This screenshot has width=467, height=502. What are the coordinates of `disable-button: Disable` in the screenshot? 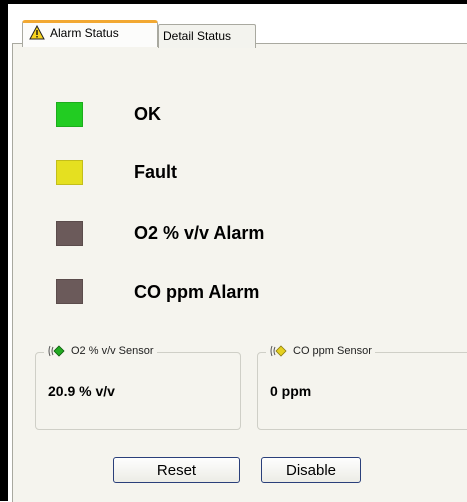 It's located at (311, 470).